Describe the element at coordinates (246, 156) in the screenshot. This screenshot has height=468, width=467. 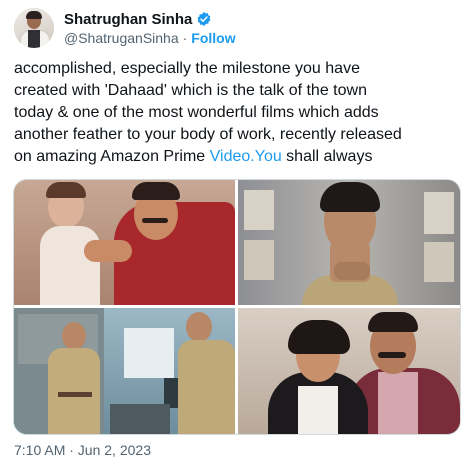
I see `tweet-link: Video.You` at that location.